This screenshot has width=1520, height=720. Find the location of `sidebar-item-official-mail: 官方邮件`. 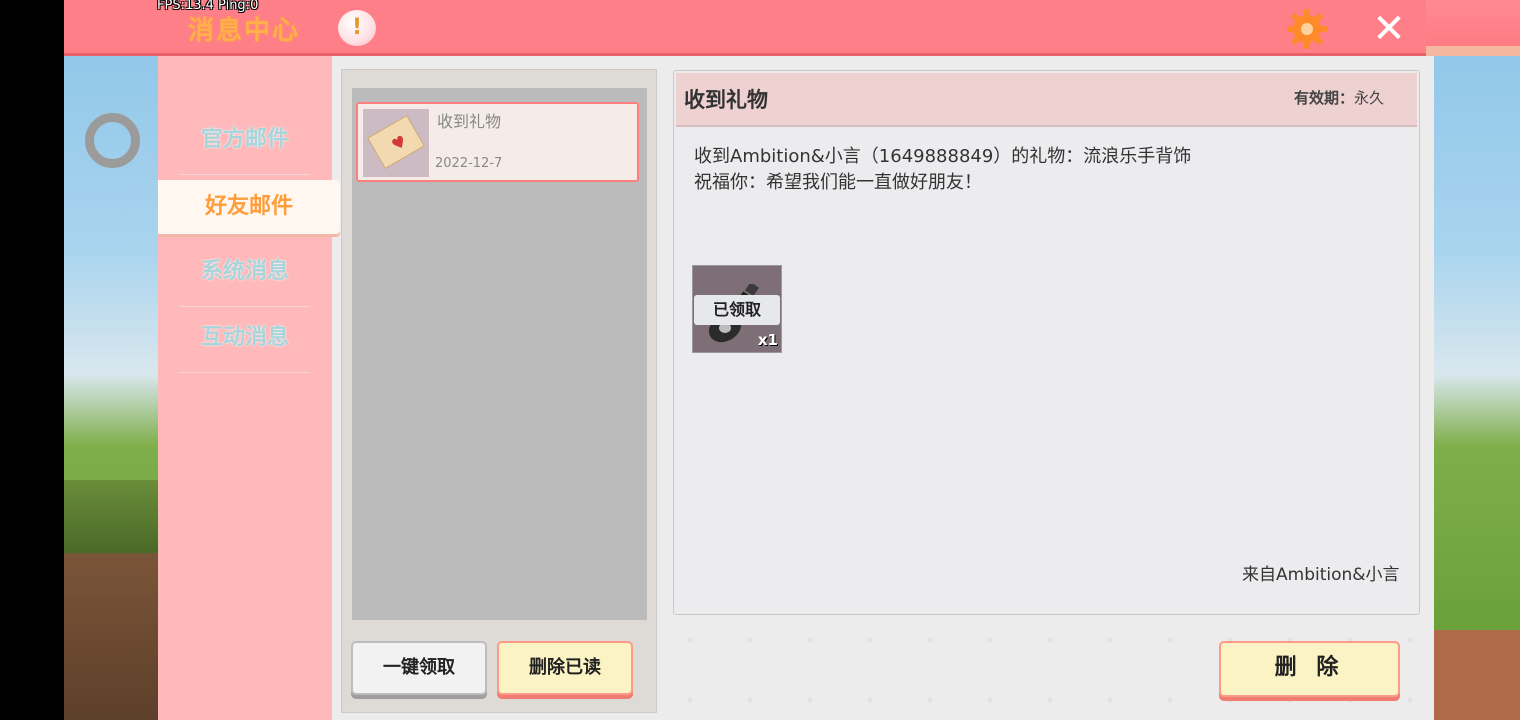

sidebar-item-official-mail: 官方邮件 is located at coordinates (245, 144).